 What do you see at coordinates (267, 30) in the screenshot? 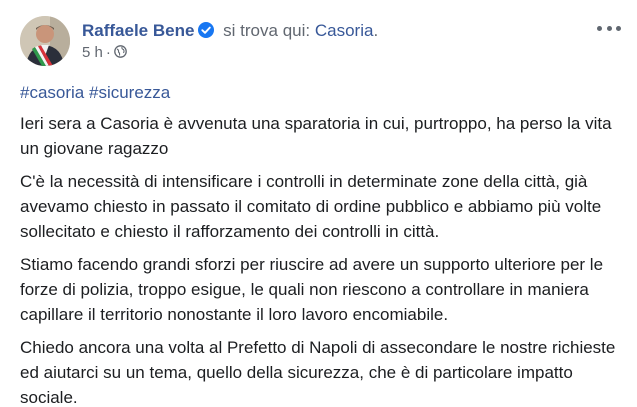
I see `location-prefix: si trova qui:` at bounding box center [267, 30].